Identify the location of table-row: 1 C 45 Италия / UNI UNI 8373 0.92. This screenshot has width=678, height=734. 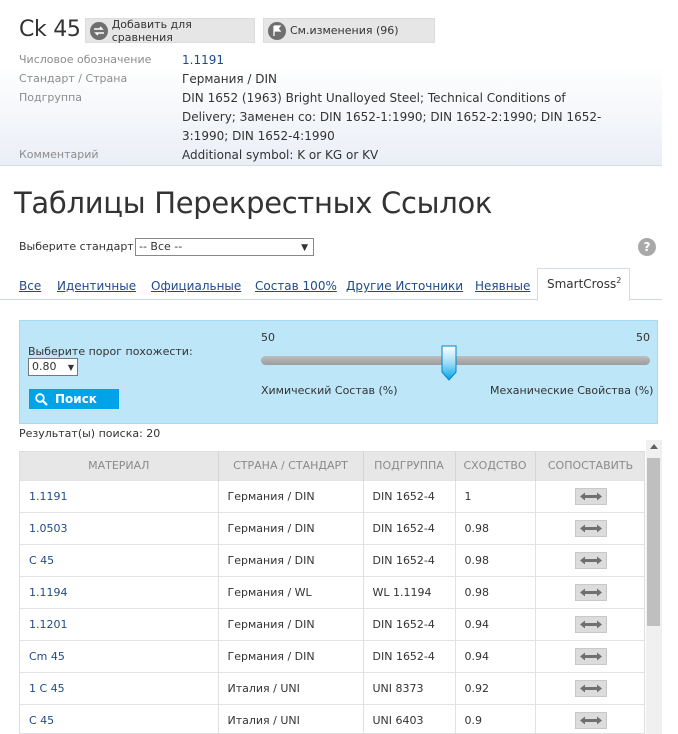
(332, 687).